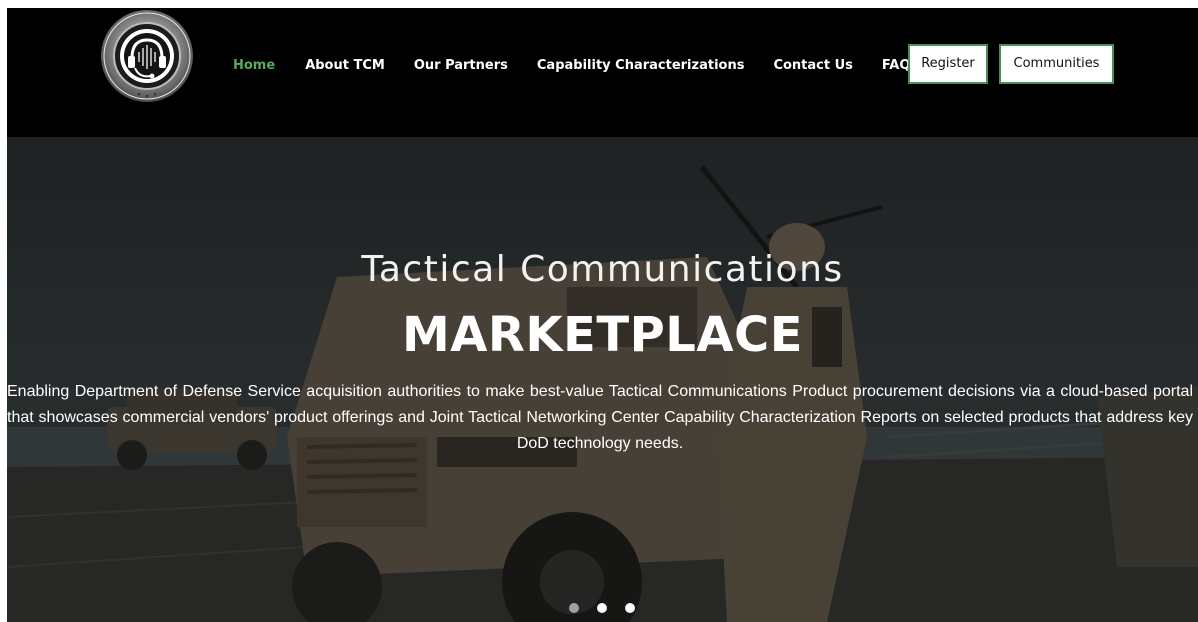 The height and width of the screenshot is (622, 1198). I want to click on carousel-indicators, so click(602, 608).